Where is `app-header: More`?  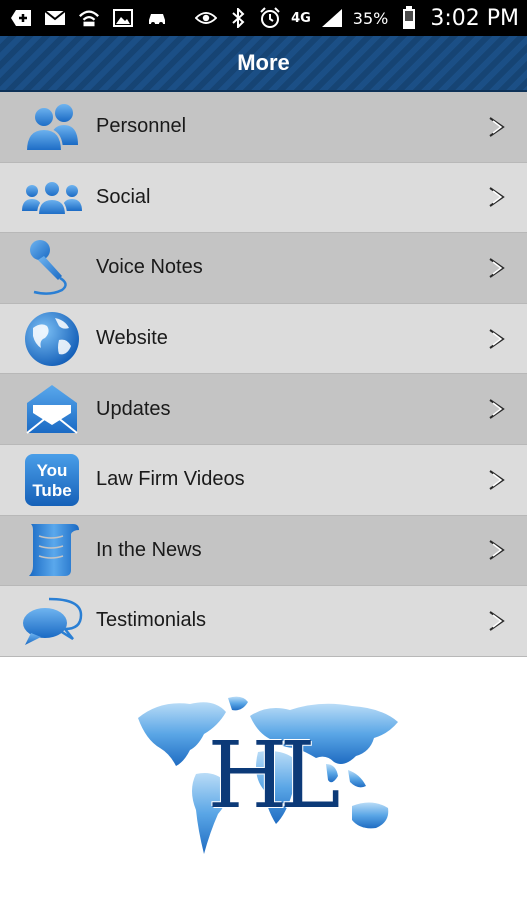
app-header: More is located at coordinates (263, 64).